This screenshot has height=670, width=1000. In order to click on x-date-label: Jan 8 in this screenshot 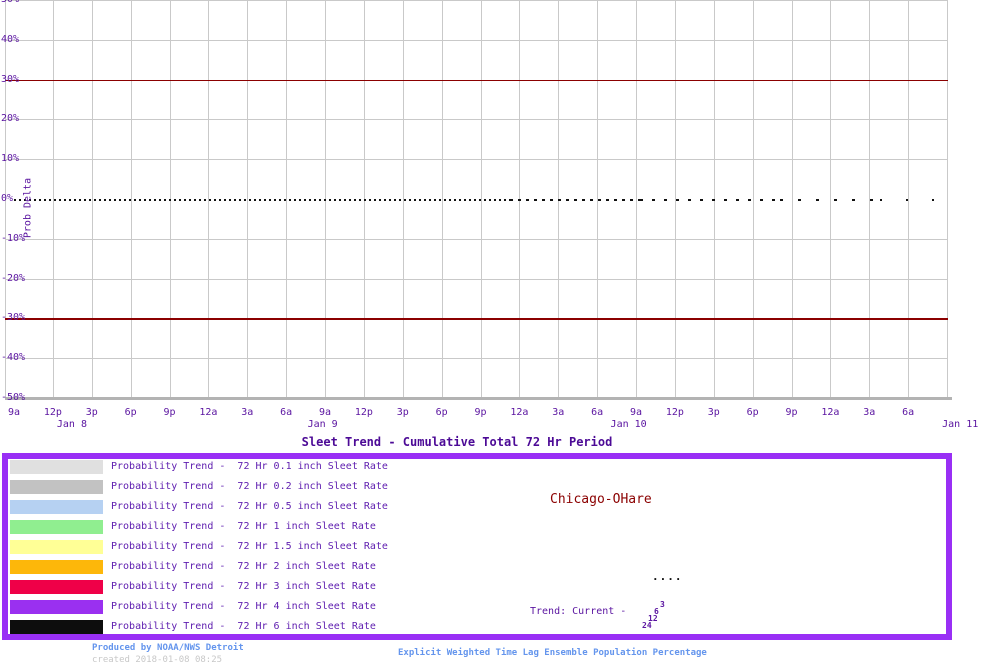, I will do `click(71, 424)`.